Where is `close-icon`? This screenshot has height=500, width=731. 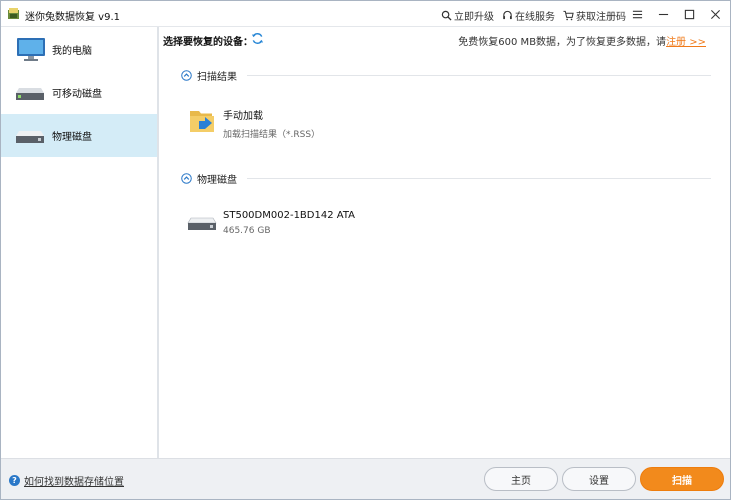
close-icon is located at coordinates (715, 14).